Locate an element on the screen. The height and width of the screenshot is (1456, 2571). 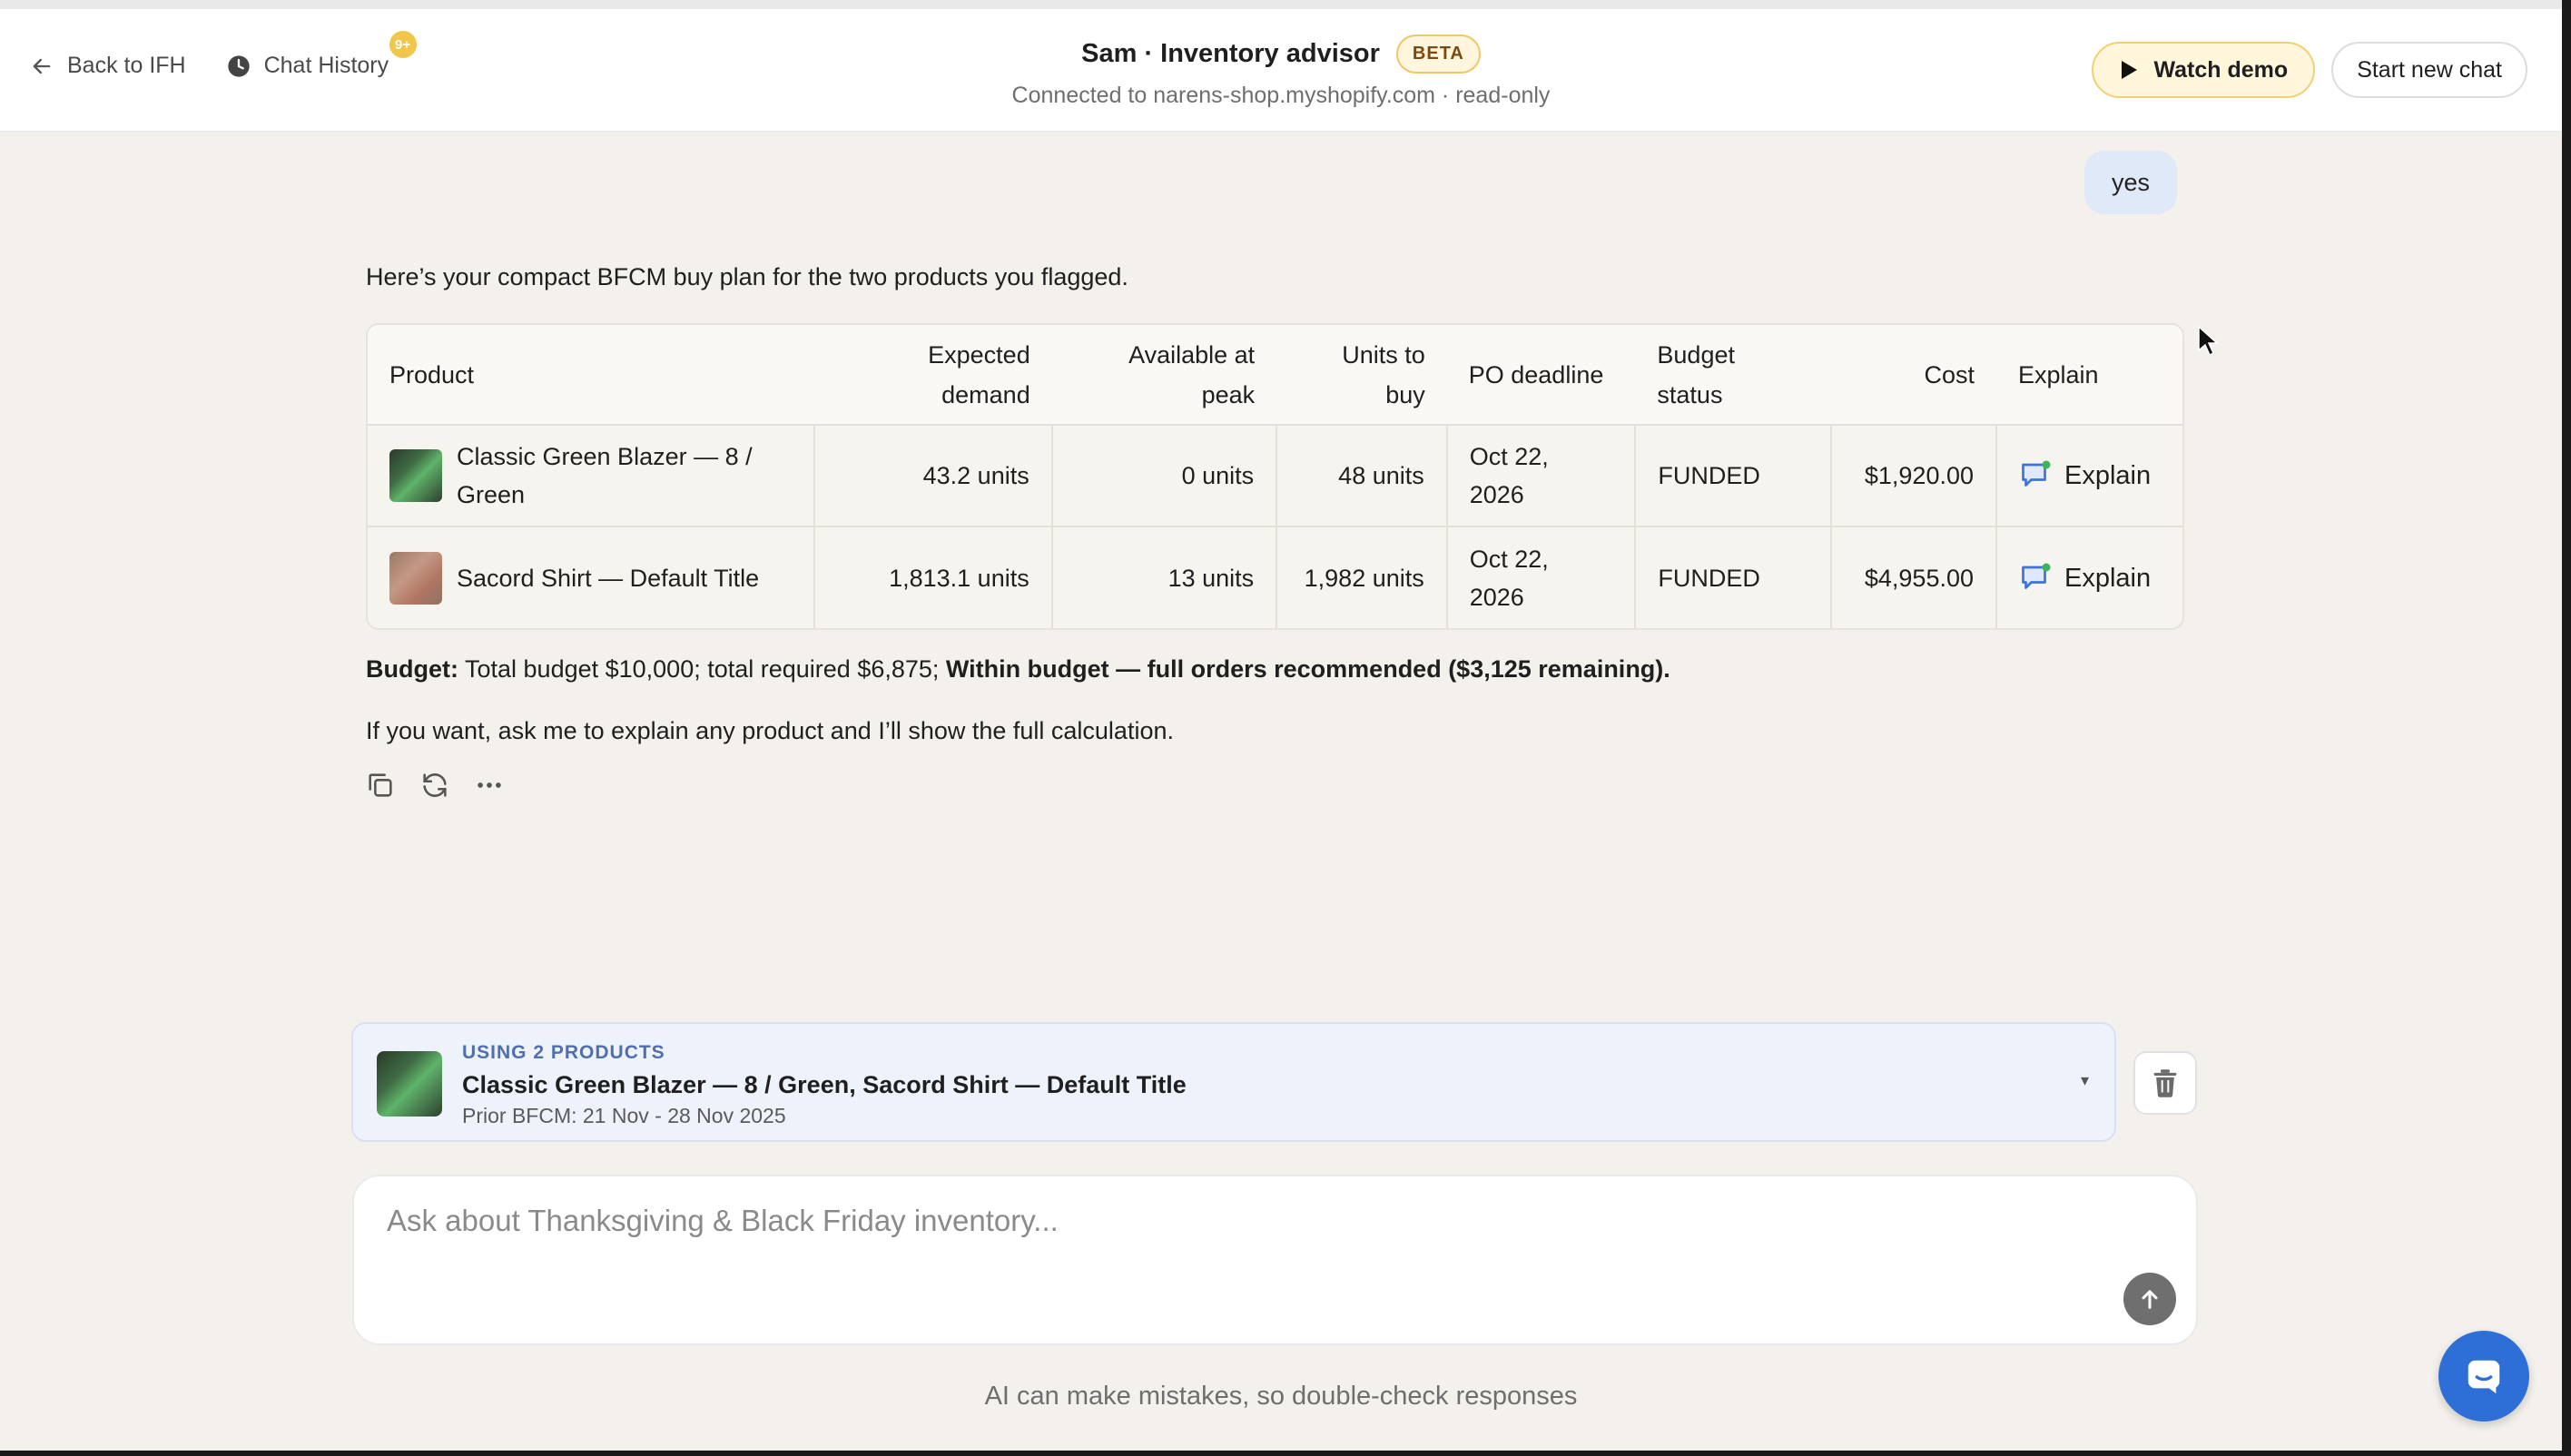
regenerate-button is located at coordinates (434, 786).